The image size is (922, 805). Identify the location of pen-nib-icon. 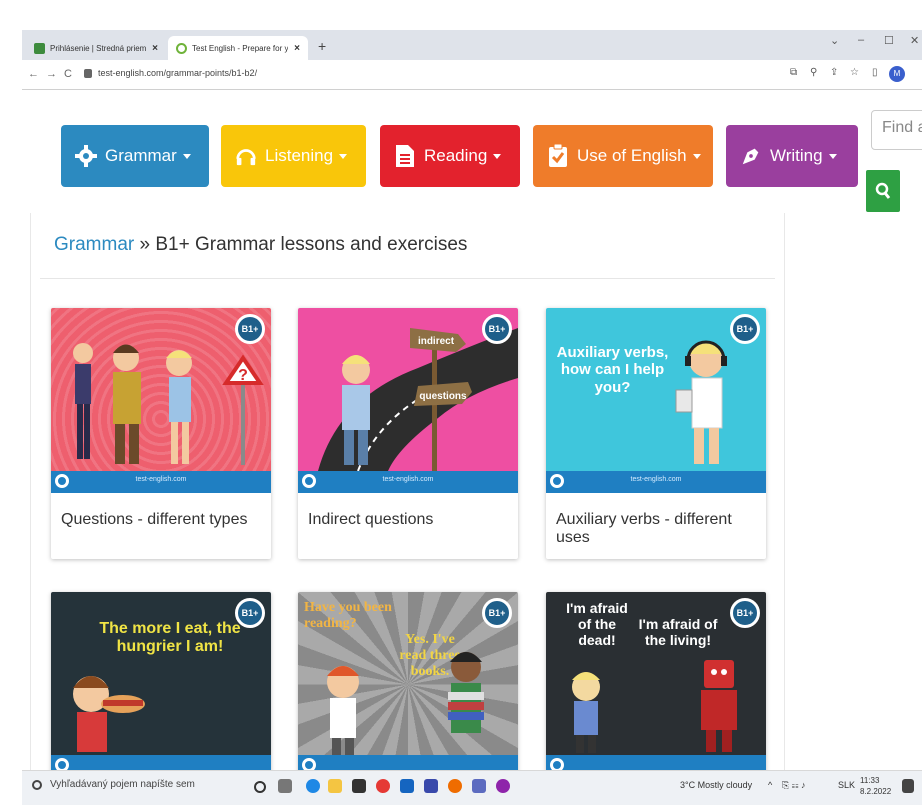
(751, 156).